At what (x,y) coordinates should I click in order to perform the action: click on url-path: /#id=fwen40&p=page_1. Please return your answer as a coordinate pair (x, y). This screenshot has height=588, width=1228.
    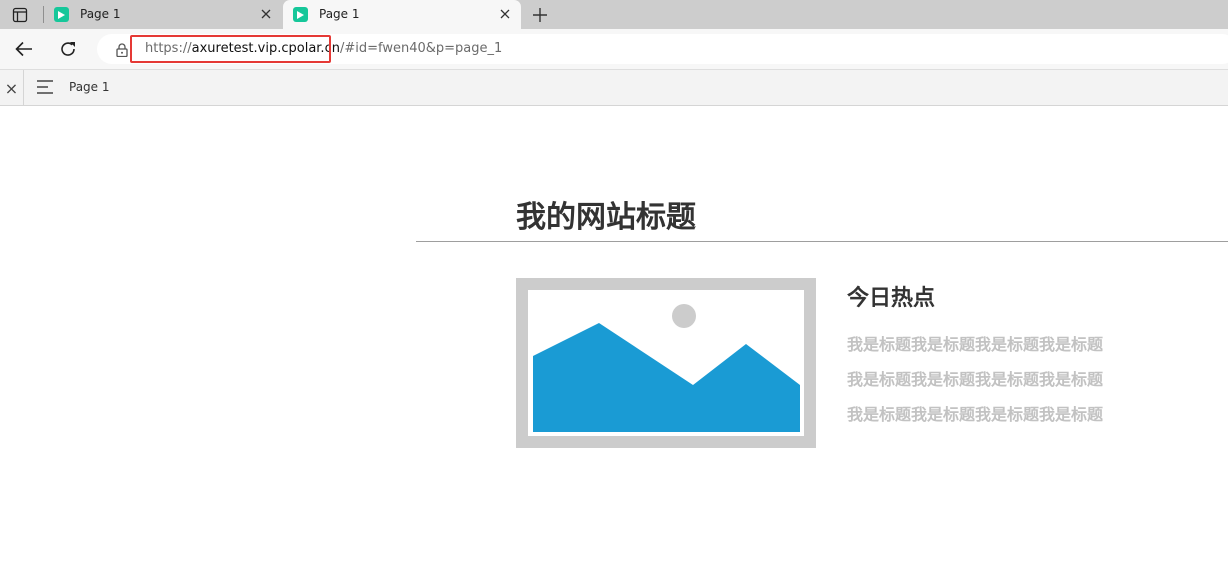
    Looking at the image, I should click on (421, 48).